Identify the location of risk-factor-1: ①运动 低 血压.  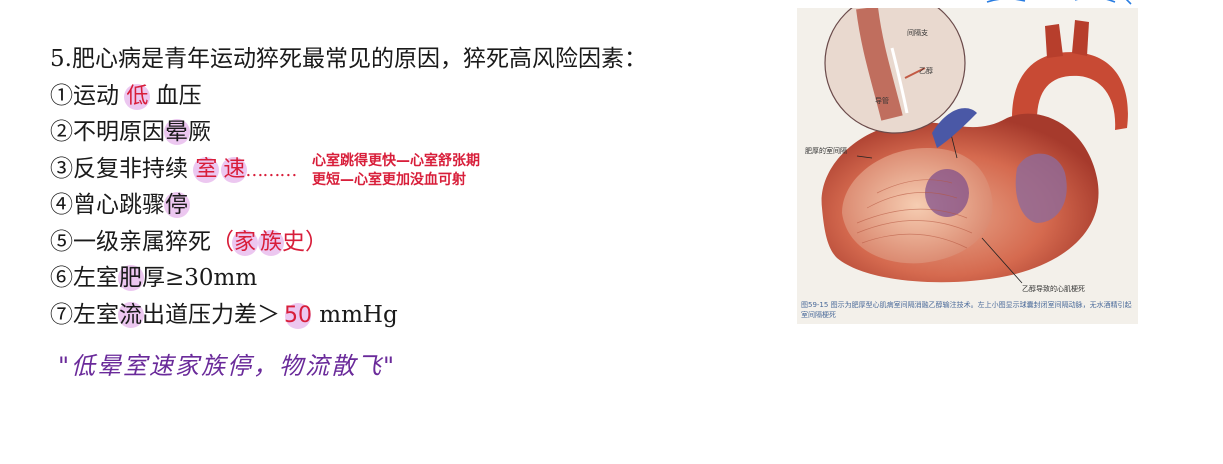
(126, 96).